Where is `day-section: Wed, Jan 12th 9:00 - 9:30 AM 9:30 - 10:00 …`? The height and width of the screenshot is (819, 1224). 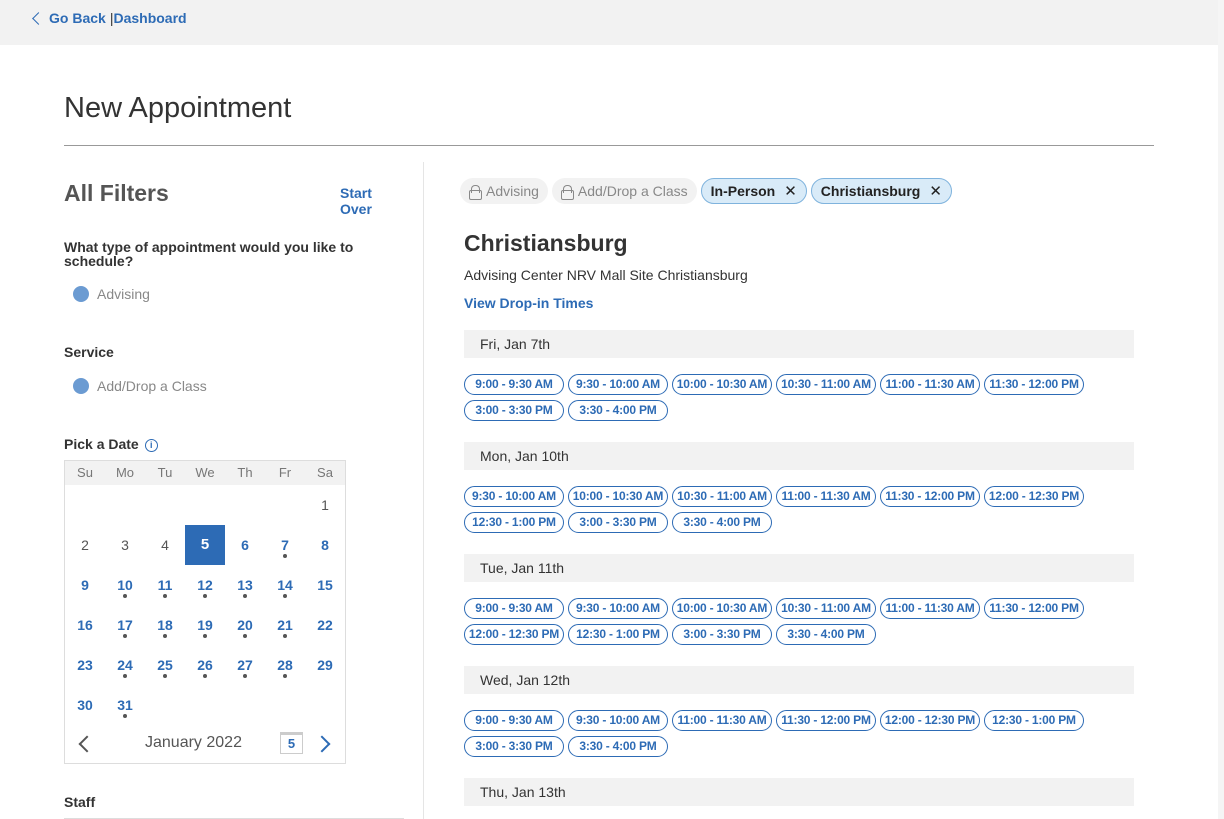
day-section: Wed, Jan 12th 9:00 - 9:30 AM 9:30 - 10:00 … is located at coordinates (799, 714).